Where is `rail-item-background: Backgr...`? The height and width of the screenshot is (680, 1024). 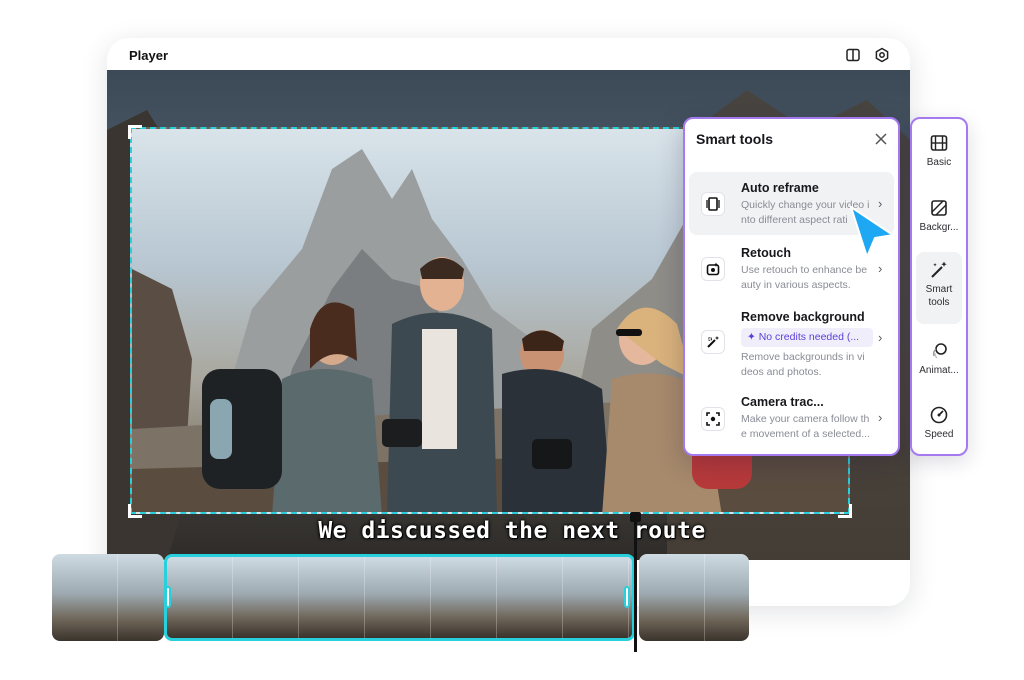 rail-item-background: Backgr... is located at coordinates (939, 219).